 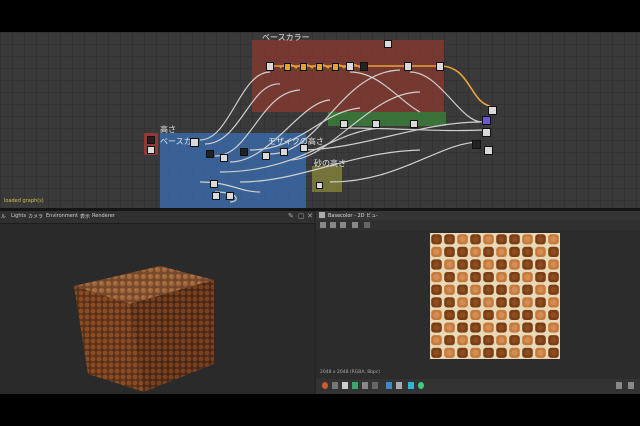 I want to click on right-arrow-icon, so click(x=631, y=385).